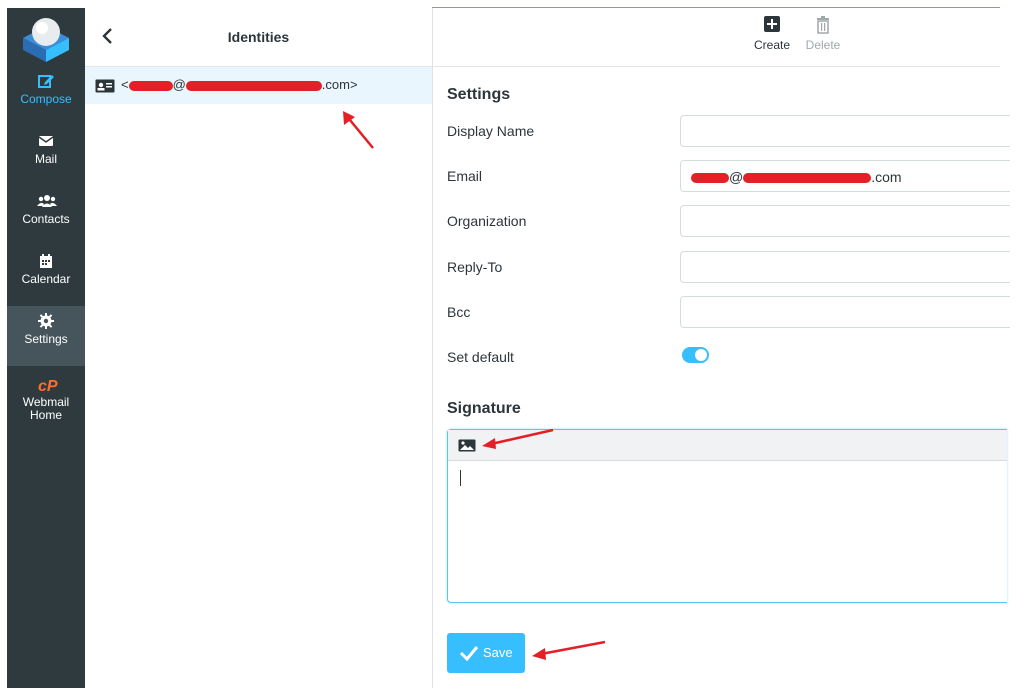 The width and height of the screenshot is (1024, 697). Describe the element at coordinates (467, 445) in the screenshot. I see `insert-image-icon` at that location.